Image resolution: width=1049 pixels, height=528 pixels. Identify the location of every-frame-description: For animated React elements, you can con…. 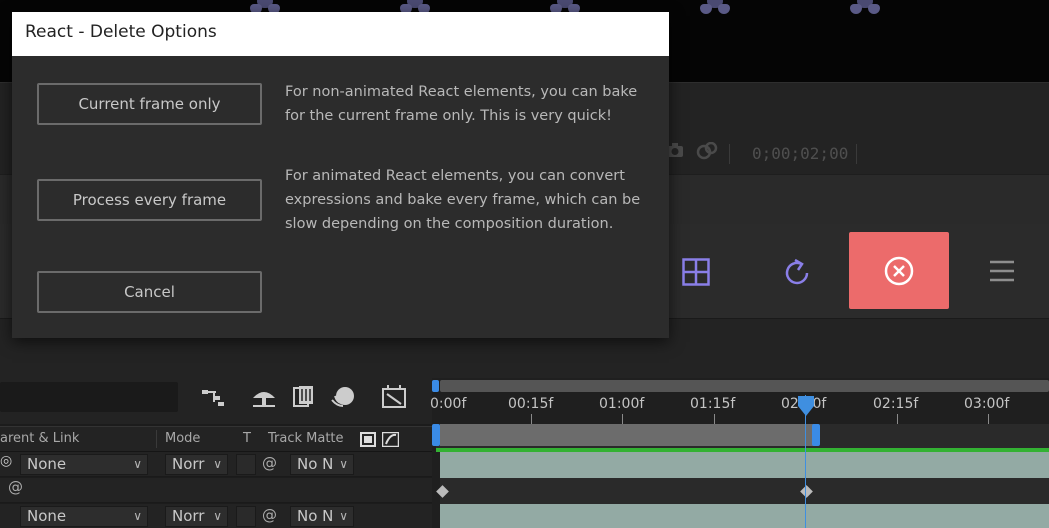
(463, 200).